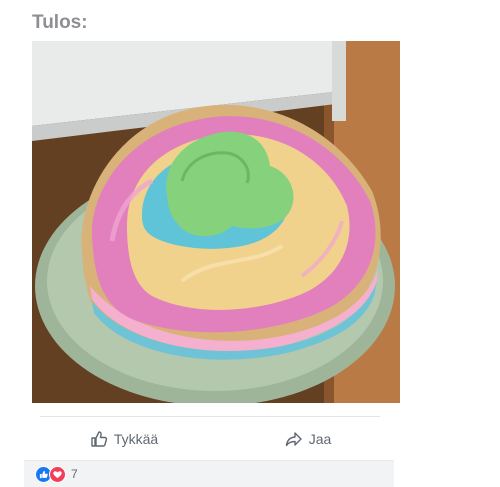 The width and height of the screenshot is (500, 487). I want to click on like-button-label: Tykkää, so click(136, 439).